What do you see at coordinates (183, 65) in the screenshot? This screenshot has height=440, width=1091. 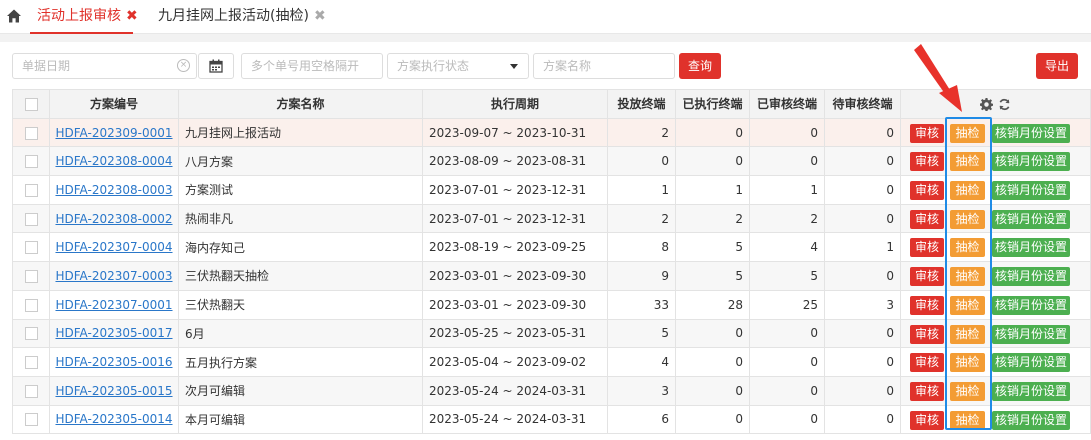 I see `clear-icon: ×` at bounding box center [183, 65].